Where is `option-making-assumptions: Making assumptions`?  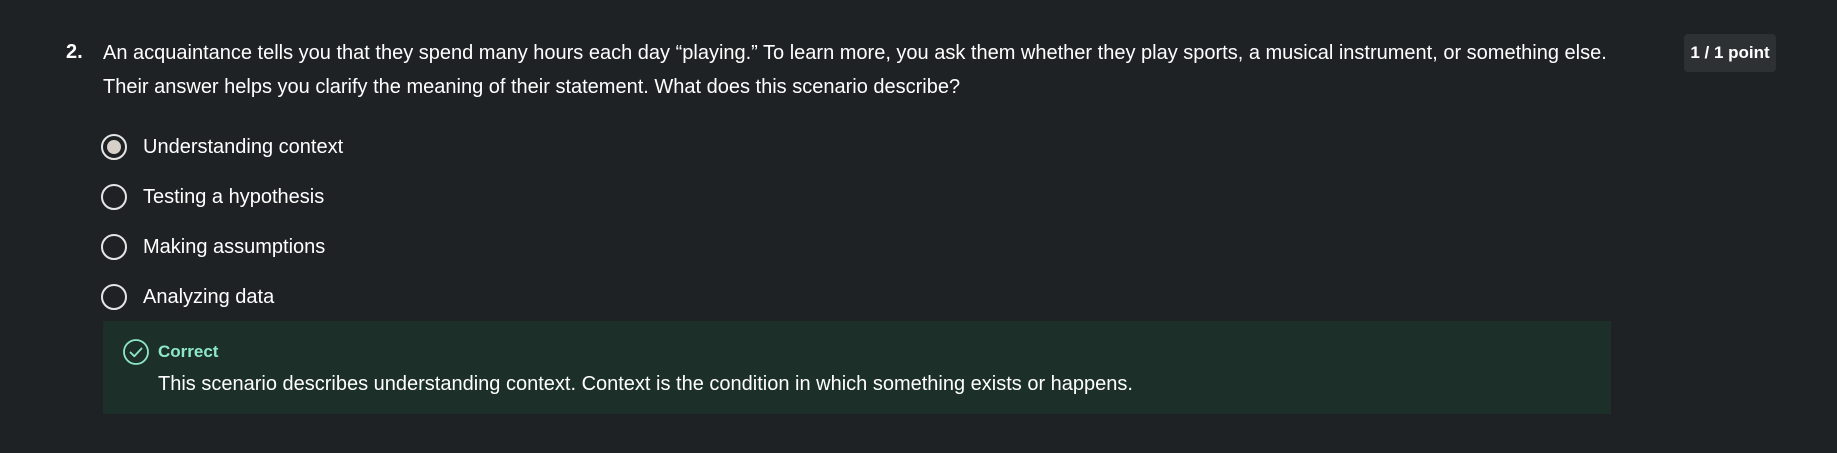 option-making-assumptions: Making assumptions is located at coordinates (222, 247).